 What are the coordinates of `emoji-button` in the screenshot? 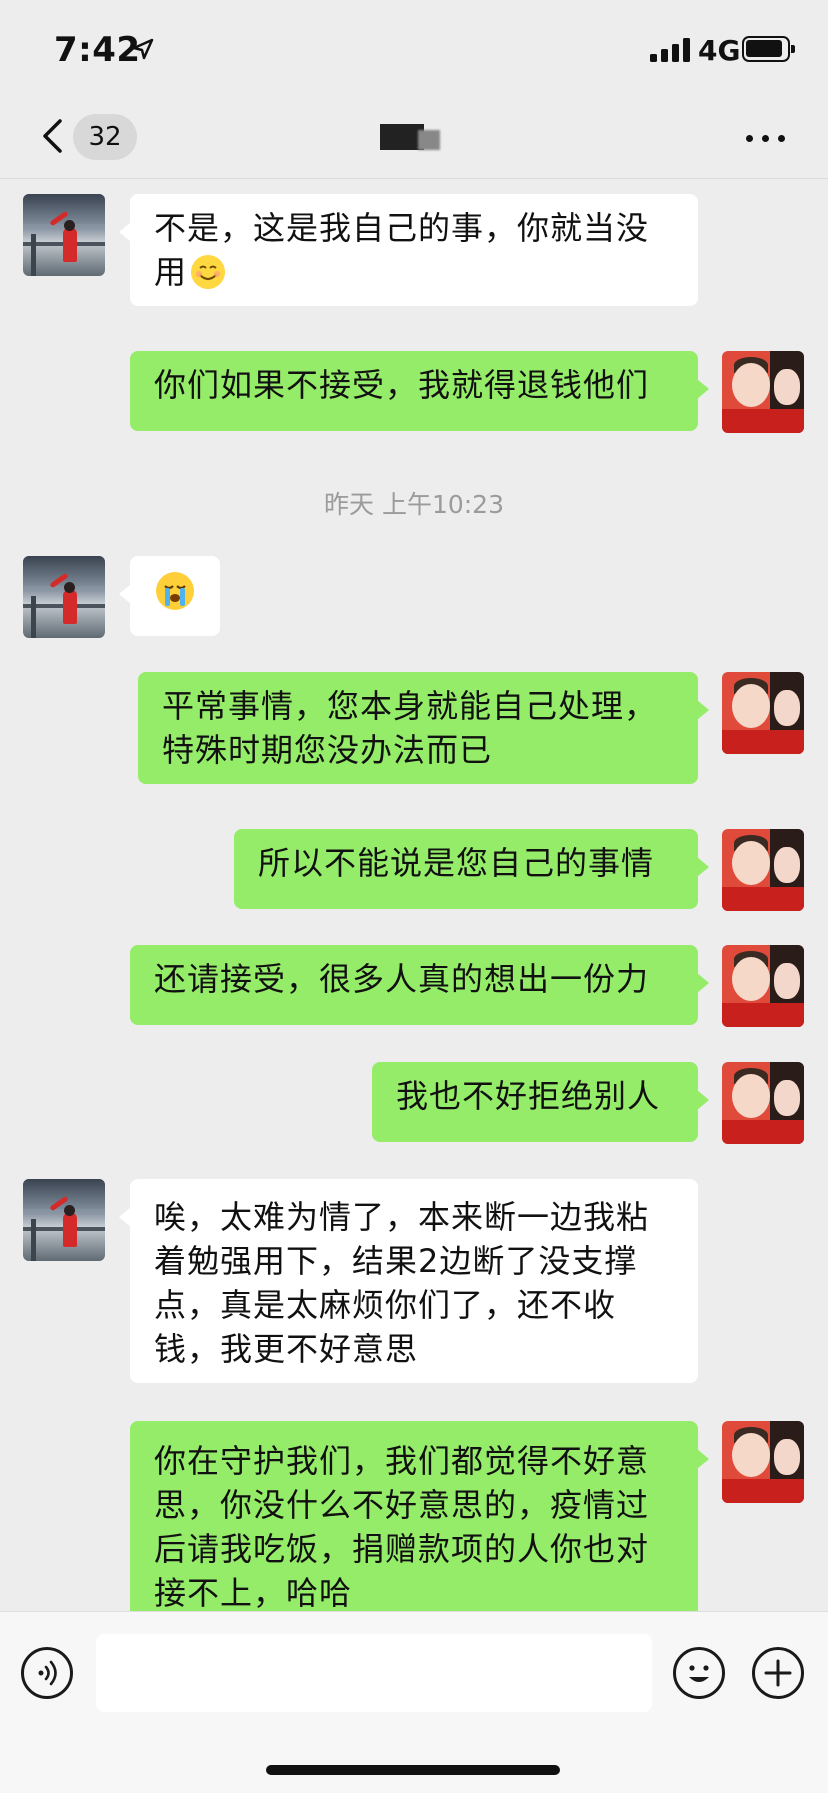 It's located at (699, 1673).